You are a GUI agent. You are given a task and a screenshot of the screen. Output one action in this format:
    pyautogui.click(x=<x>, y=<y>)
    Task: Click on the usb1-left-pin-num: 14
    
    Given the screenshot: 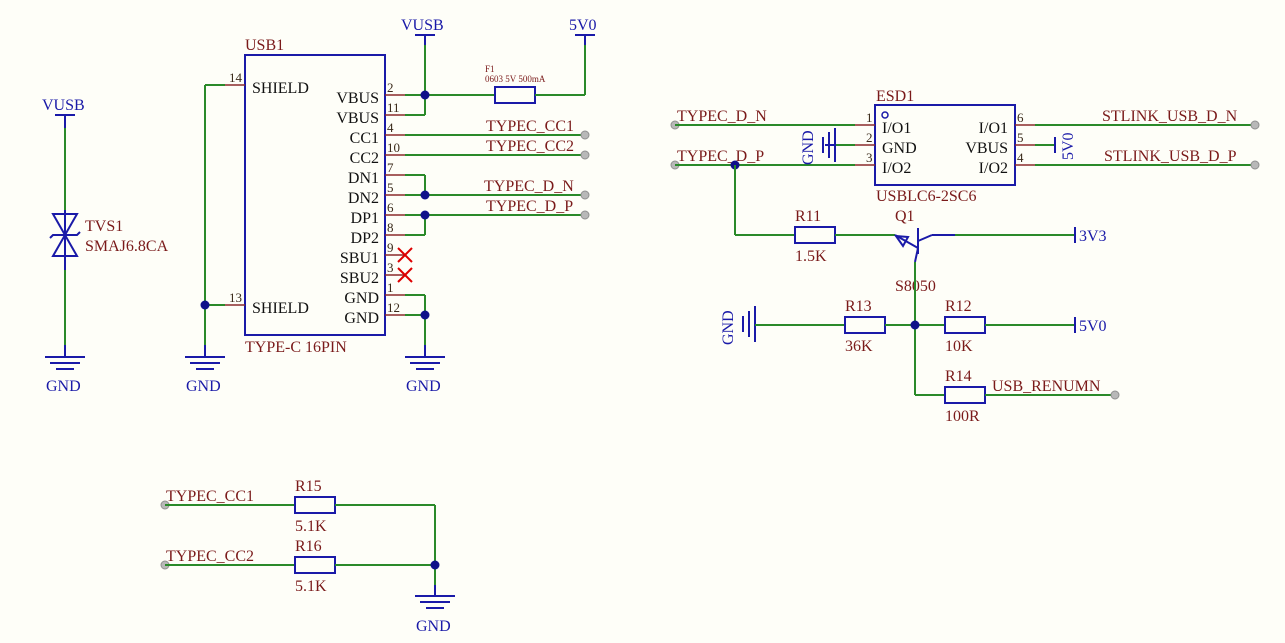 What is the action you would take?
    pyautogui.click(x=236, y=77)
    